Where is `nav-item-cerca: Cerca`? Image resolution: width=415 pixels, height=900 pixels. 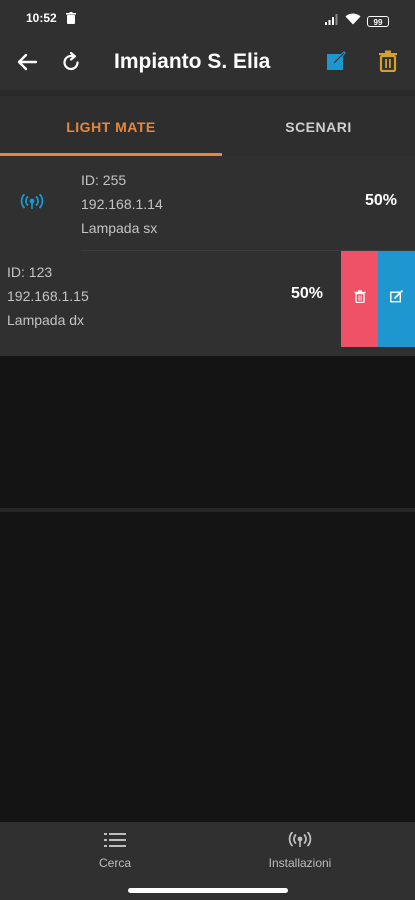
nav-item-cerca: Cerca is located at coordinates (115, 851).